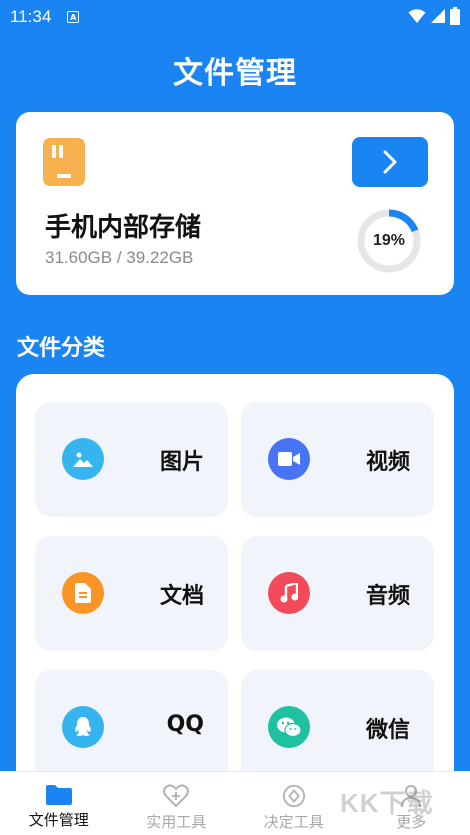 The image size is (470, 835). I want to click on music-note-icon, so click(289, 593).